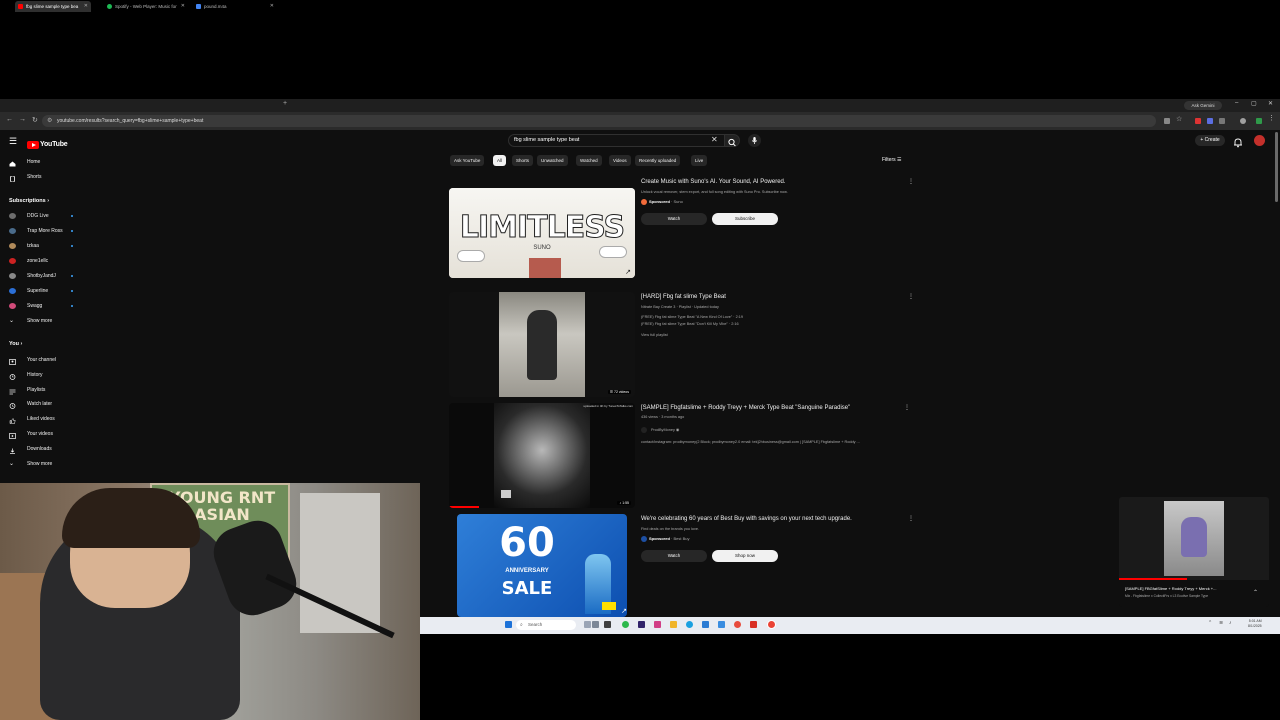 The height and width of the screenshot is (720, 1280). I want to click on playlist-thumbnail: ☰ 72 videos, so click(542, 344).